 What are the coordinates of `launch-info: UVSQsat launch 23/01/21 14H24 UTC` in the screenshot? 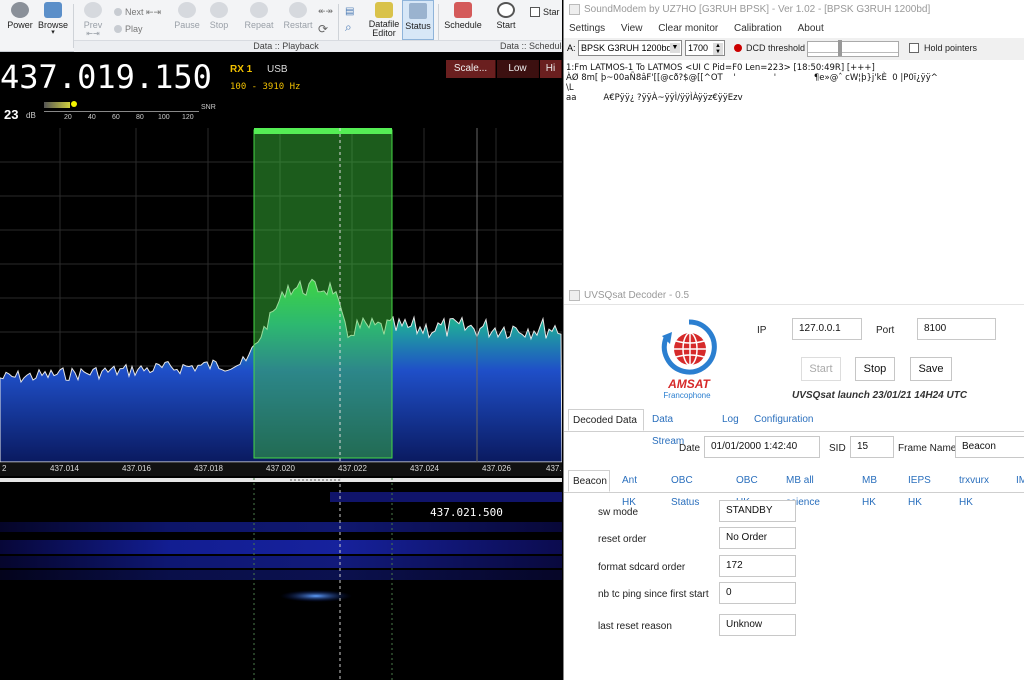 It's located at (880, 395).